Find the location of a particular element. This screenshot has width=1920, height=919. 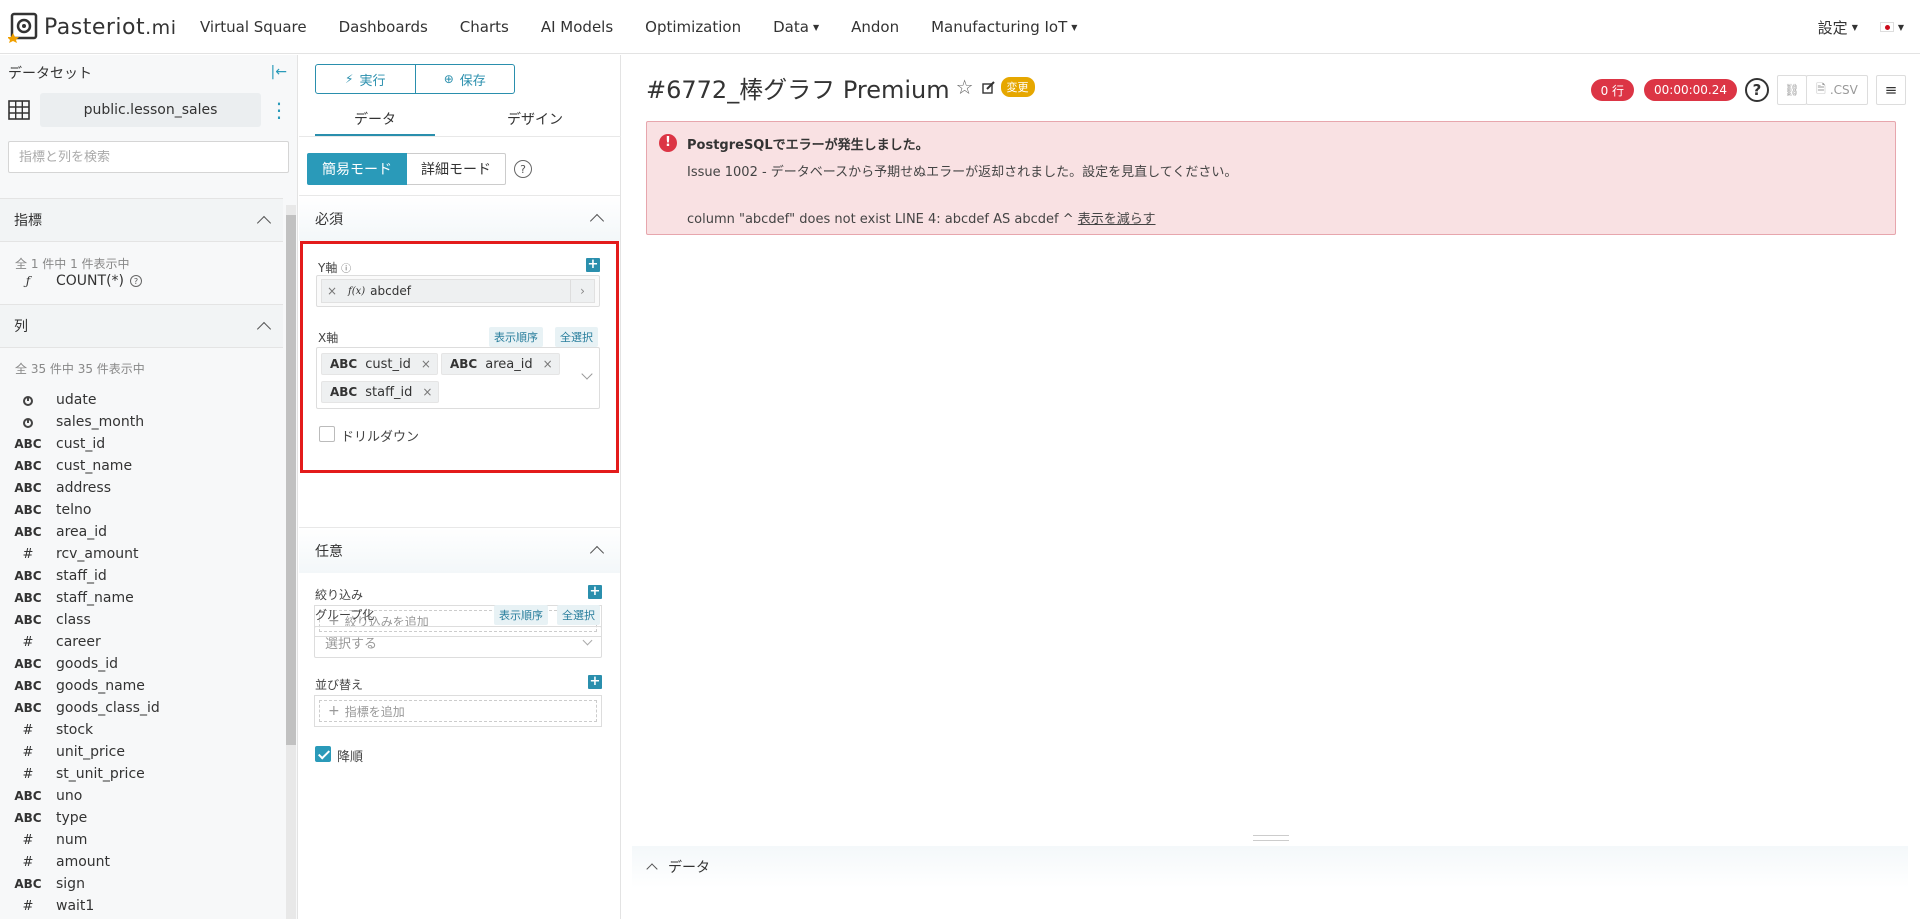

x-axis-select-all-button: 全選択 is located at coordinates (576, 337).